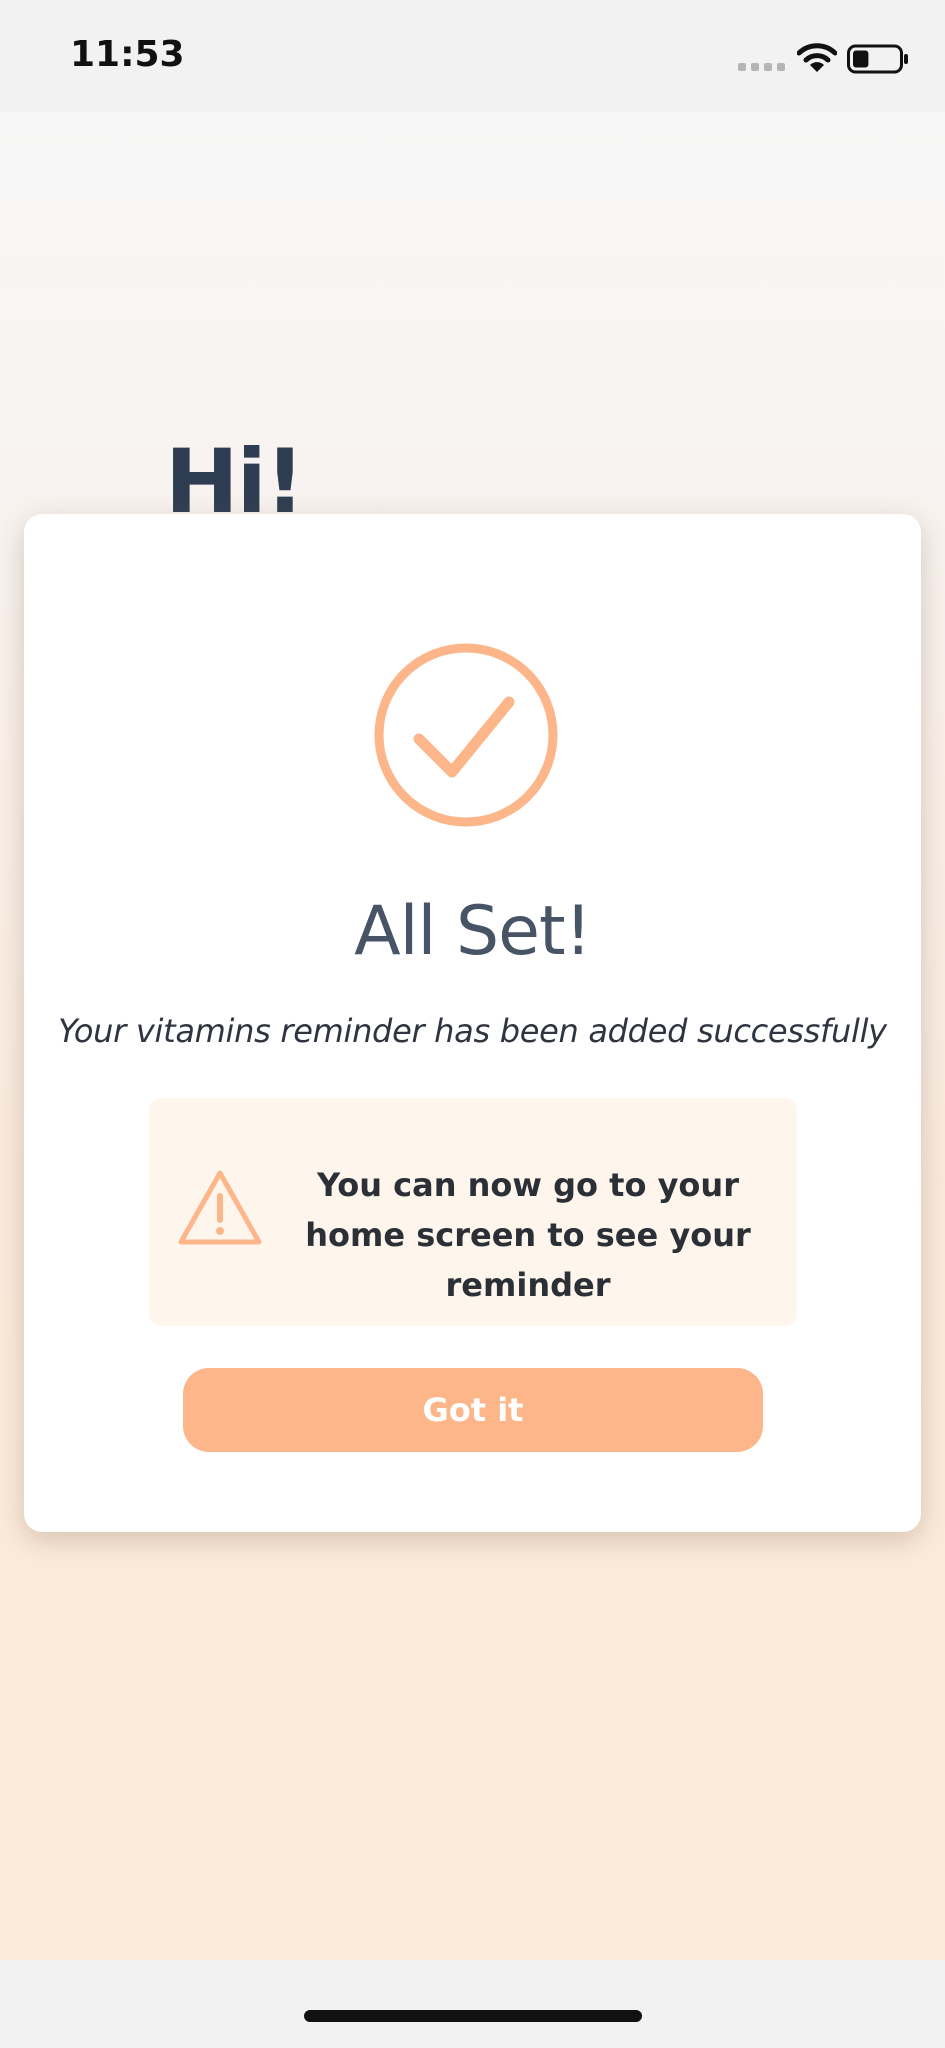  I want to click on modal-title: All Set!, so click(473, 931).